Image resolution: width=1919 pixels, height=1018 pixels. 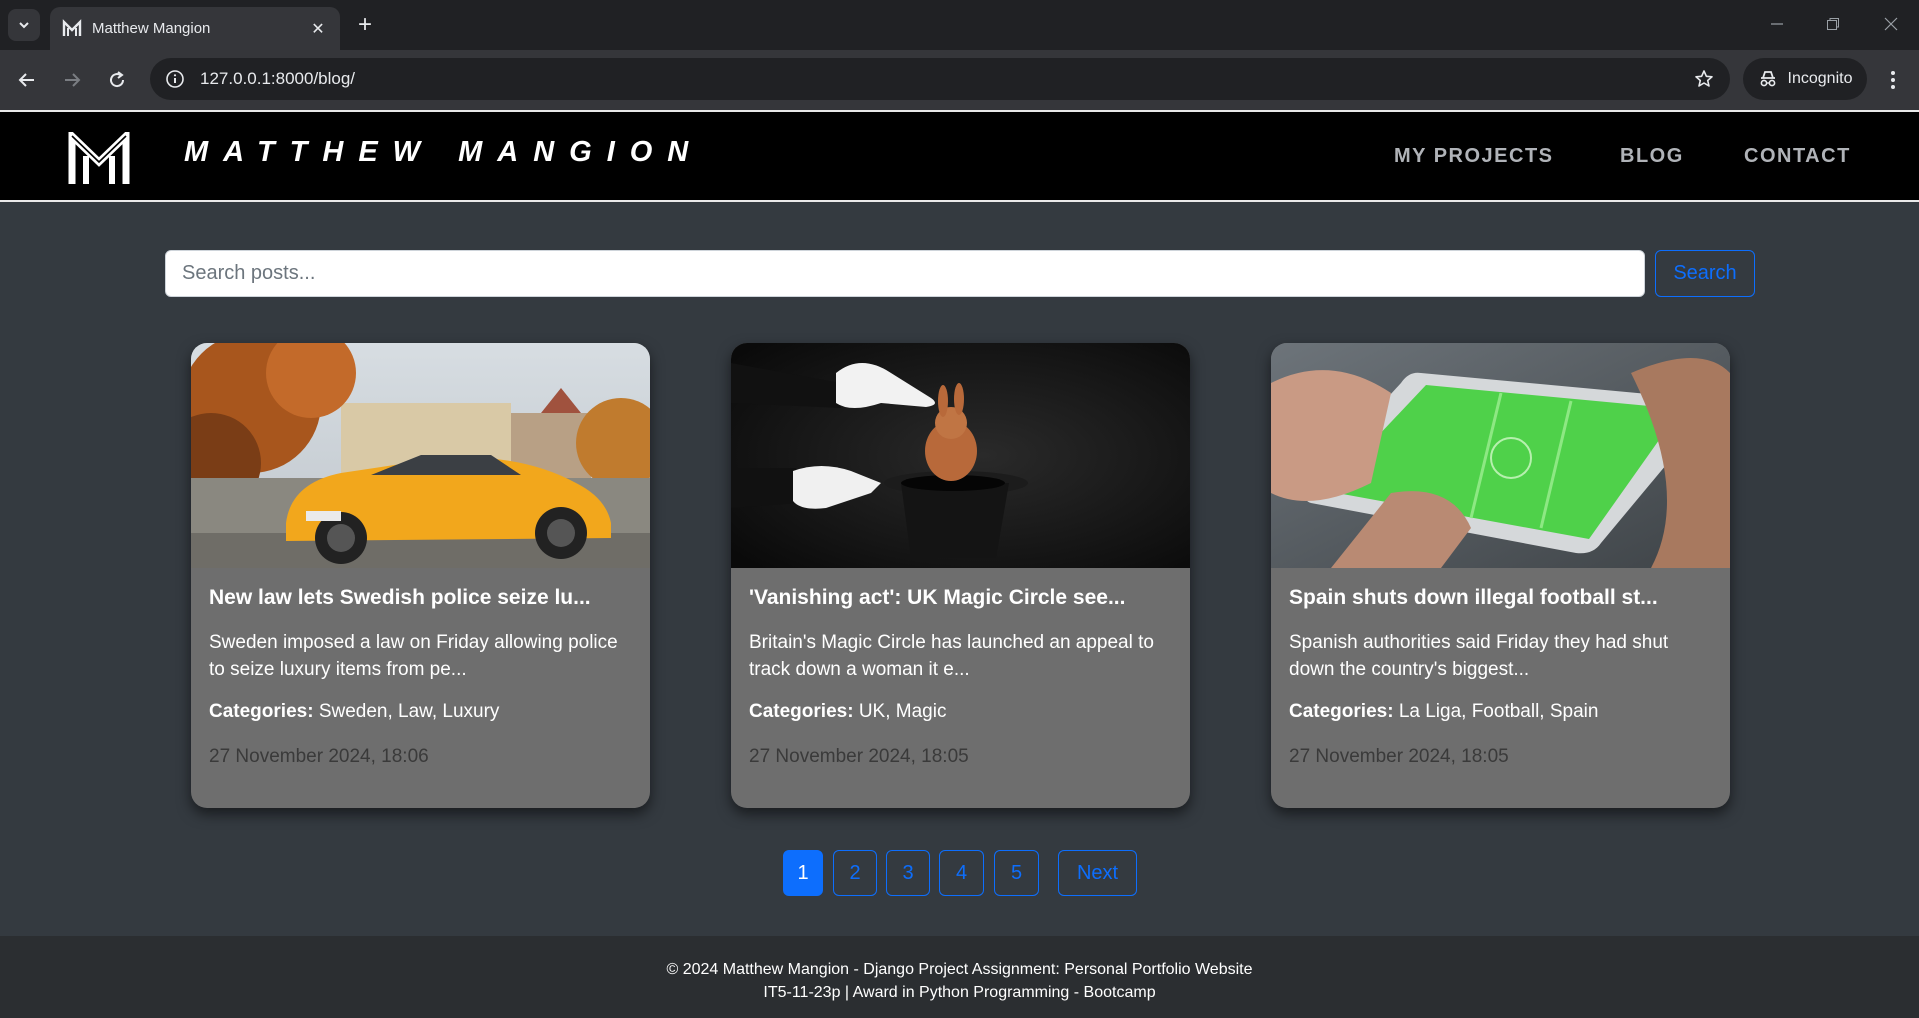 I want to click on page-1-button: 1, so click(x=803, y=873).